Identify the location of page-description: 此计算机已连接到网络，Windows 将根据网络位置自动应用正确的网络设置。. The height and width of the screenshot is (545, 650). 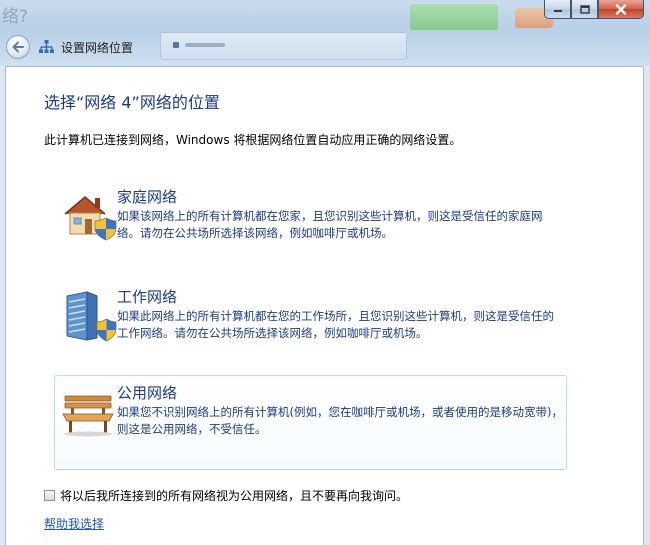
(253, 140).